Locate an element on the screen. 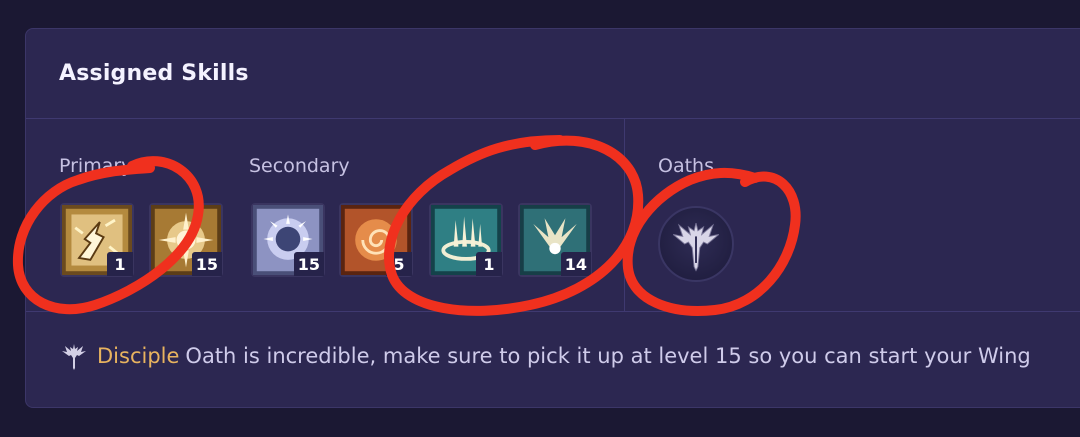  skill-slot-wing-burst: 14 is located at coordinates (555, 240).